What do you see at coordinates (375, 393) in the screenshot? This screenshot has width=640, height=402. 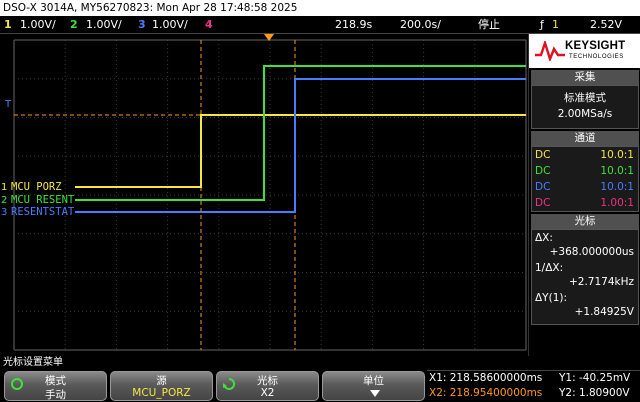 I see `submenu-arrow-icon` at bounding box center [375, 393].